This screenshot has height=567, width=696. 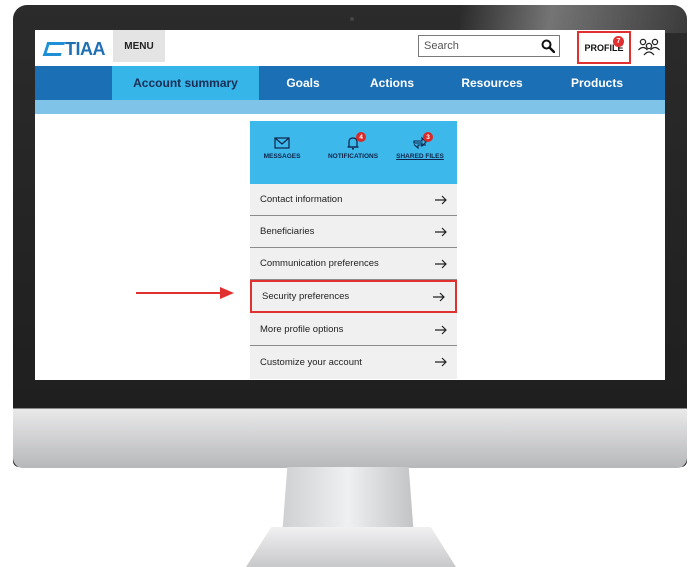 I want to click on camera-dot, so click(x=352, y=19).